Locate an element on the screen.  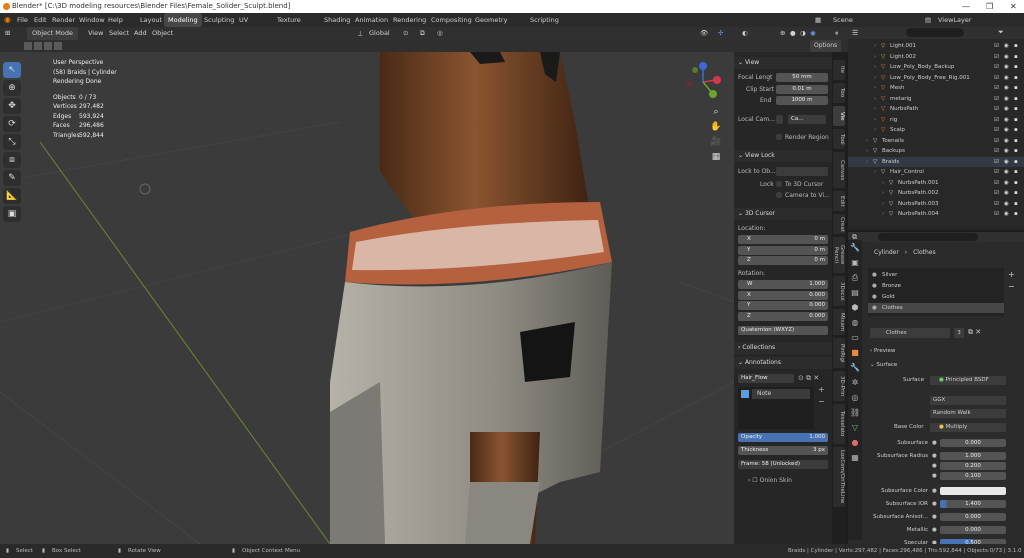
menu-help: Help is located at coordinates (115, 20).